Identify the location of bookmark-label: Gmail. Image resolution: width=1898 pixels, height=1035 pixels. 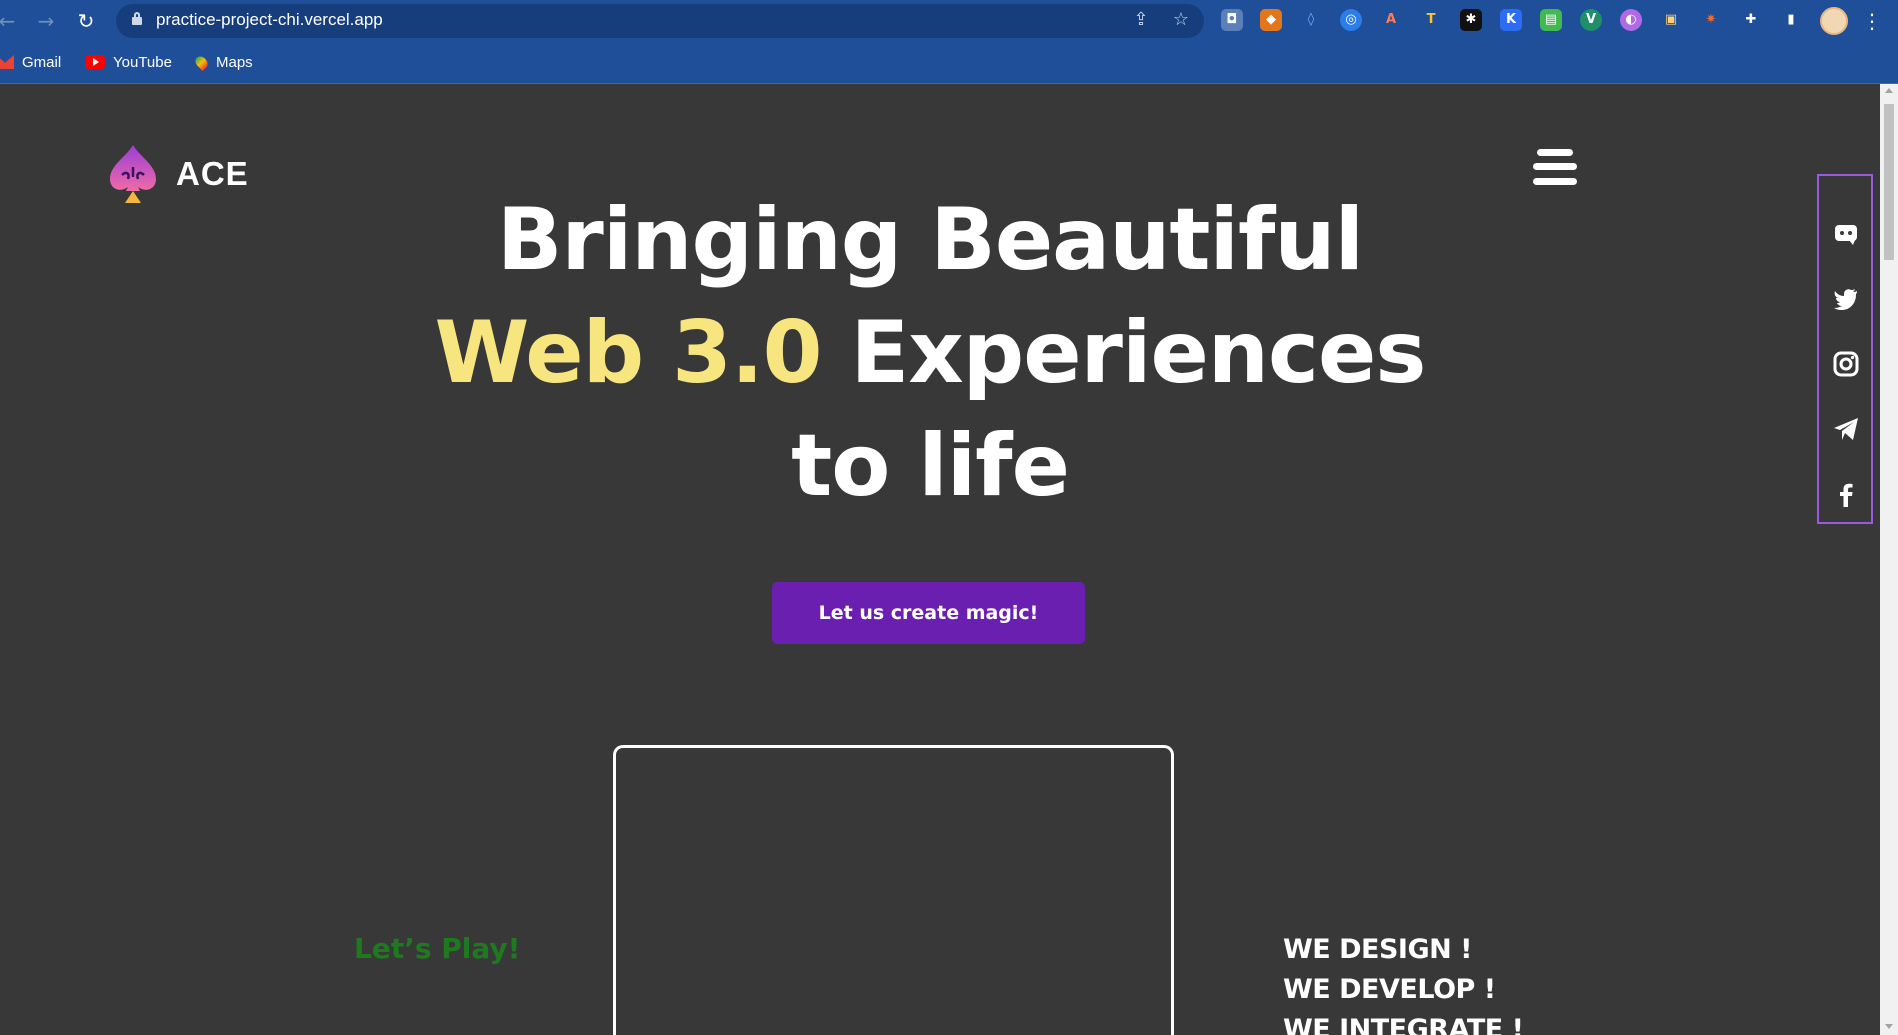
(42, 62).